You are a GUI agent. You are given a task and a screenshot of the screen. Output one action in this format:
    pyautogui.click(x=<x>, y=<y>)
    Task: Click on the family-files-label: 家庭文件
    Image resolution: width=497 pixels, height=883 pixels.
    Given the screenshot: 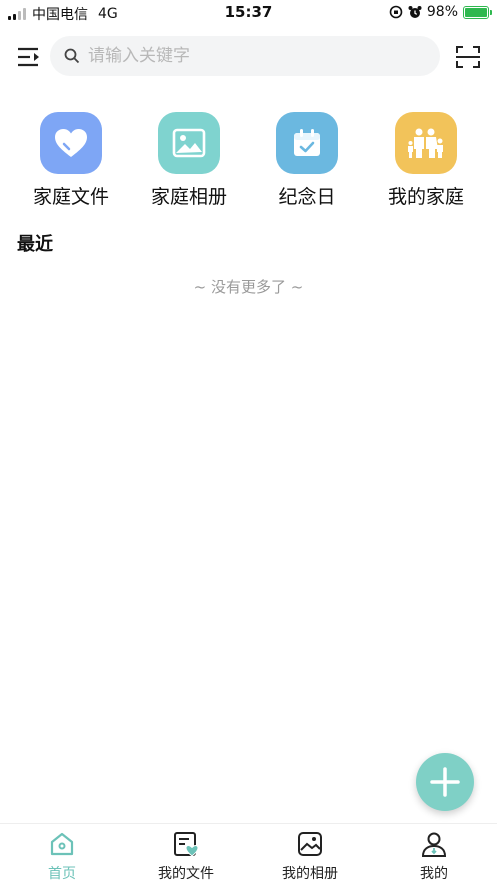 What is the action you would take?
    pyautogui.click(x=70, y=197)
    